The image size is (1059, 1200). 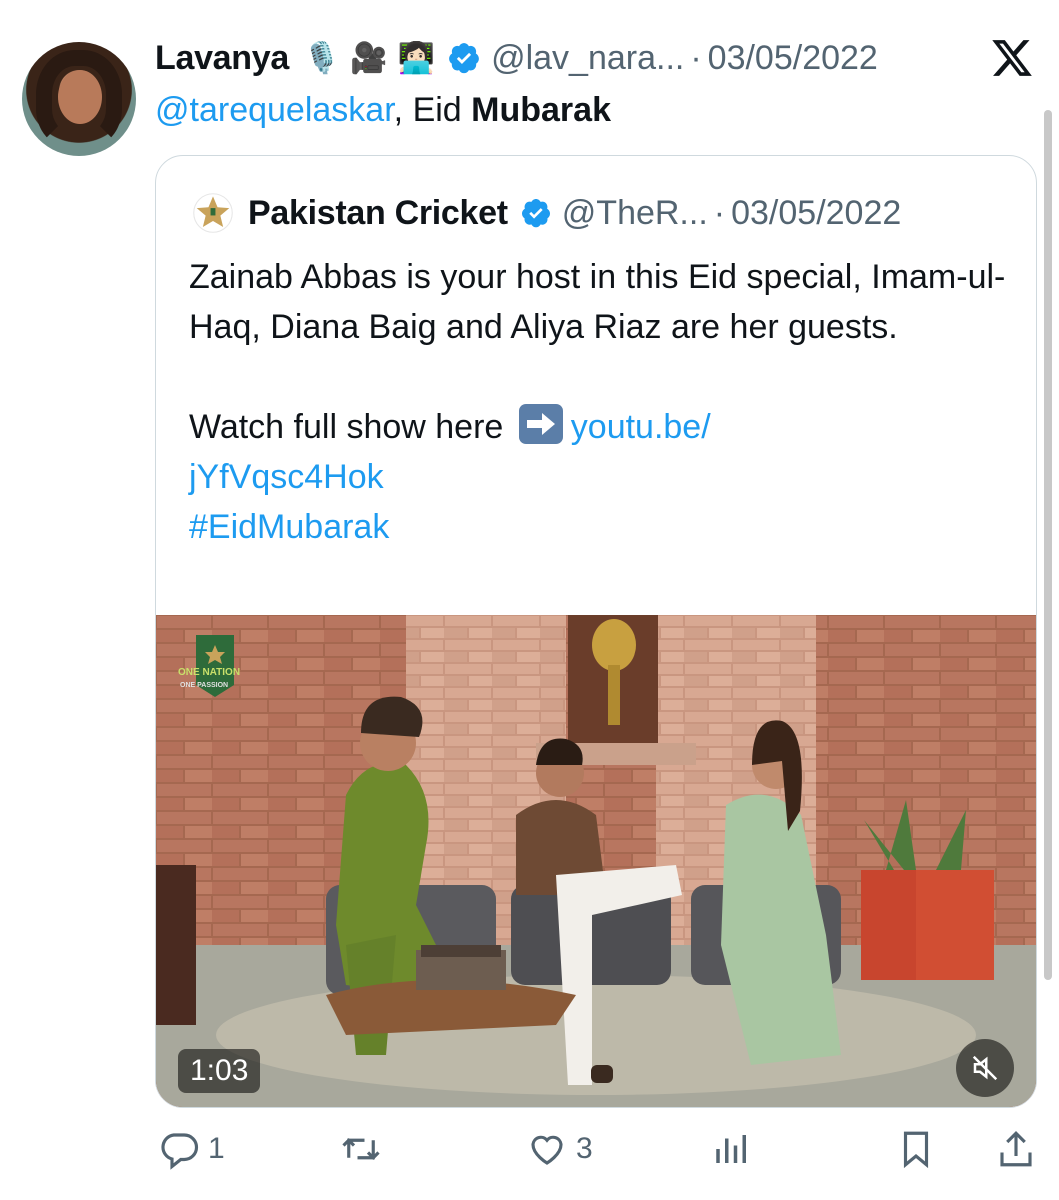 What do you see at coordinates (321, 58) in the screenshot?
I see `microphone-emoji: 🎙️` at bounding box center [321, 58].